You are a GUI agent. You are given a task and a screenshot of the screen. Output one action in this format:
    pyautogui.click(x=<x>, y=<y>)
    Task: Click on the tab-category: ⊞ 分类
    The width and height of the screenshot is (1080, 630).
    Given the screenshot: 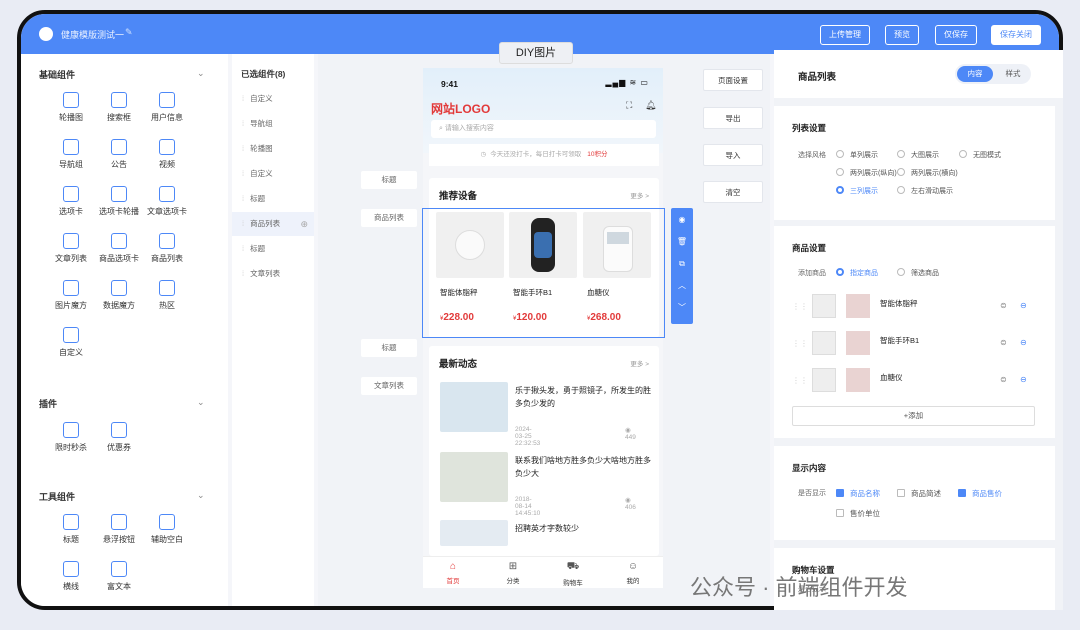 What is the action you would take?
    pyautogui.click(x=513, y=573)
    